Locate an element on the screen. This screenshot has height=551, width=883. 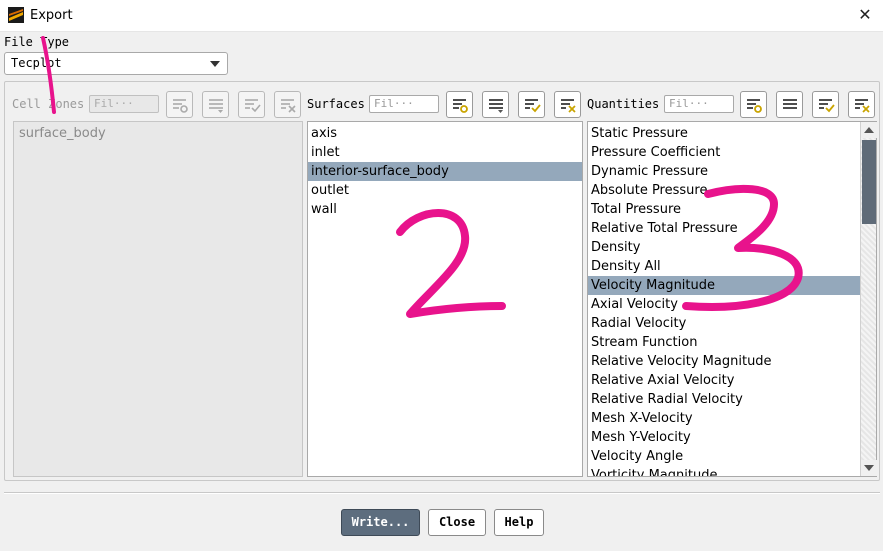
title-bar: Export ✕ is located at coordinates (441, 16).